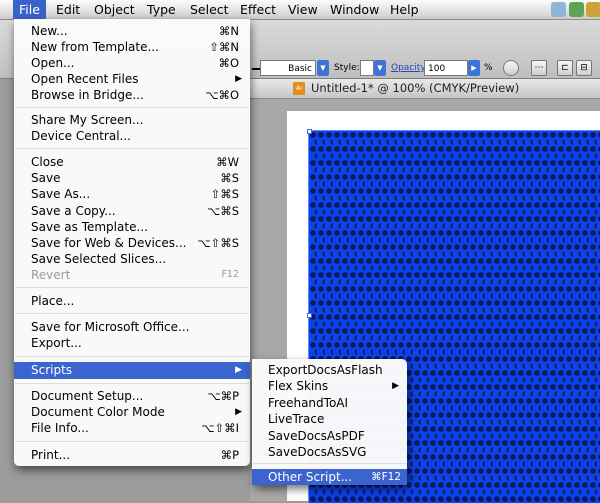  Describe the element at coordinates (161, 9) in the screenshot. I see `menu-type: Type` at that location.